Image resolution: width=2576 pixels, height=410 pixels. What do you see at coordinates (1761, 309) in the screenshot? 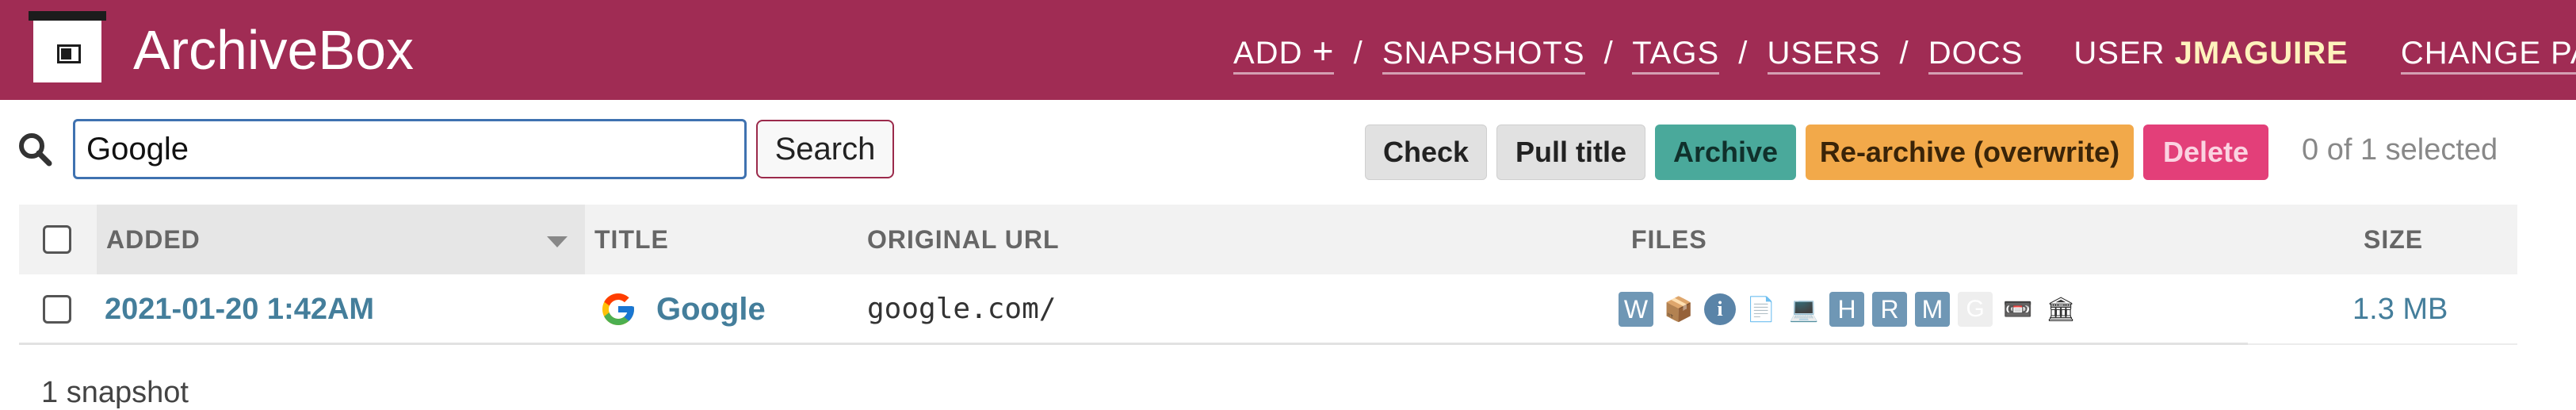
I see `document-icon: 📄` at bounding box center [1761, 309].